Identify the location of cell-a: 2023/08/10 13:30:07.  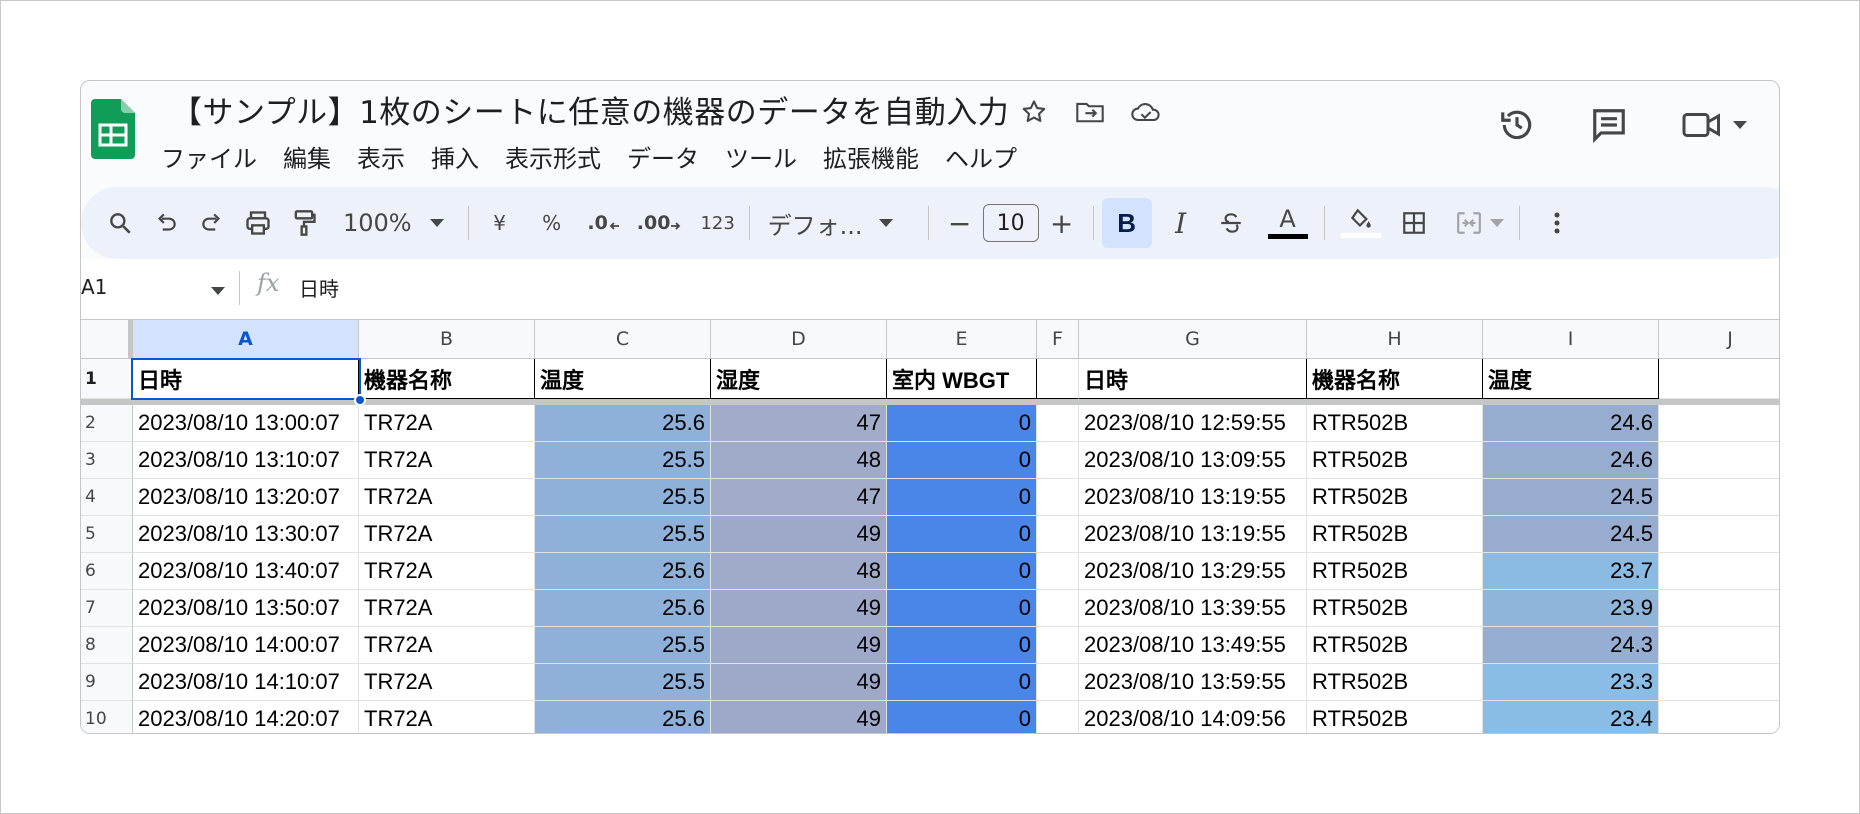
(246, 534).